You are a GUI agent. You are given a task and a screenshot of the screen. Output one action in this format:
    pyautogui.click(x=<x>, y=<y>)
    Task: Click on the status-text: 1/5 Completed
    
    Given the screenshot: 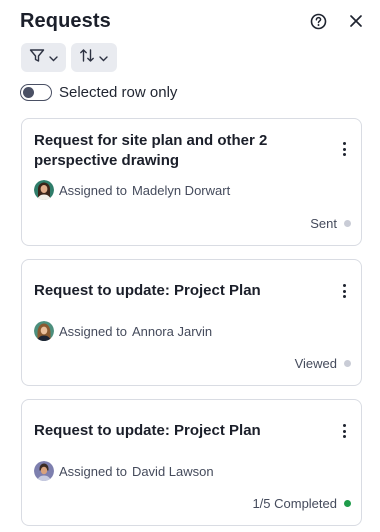 What is the action you would take?
    pyautogui.click(x=294, y=503)
    